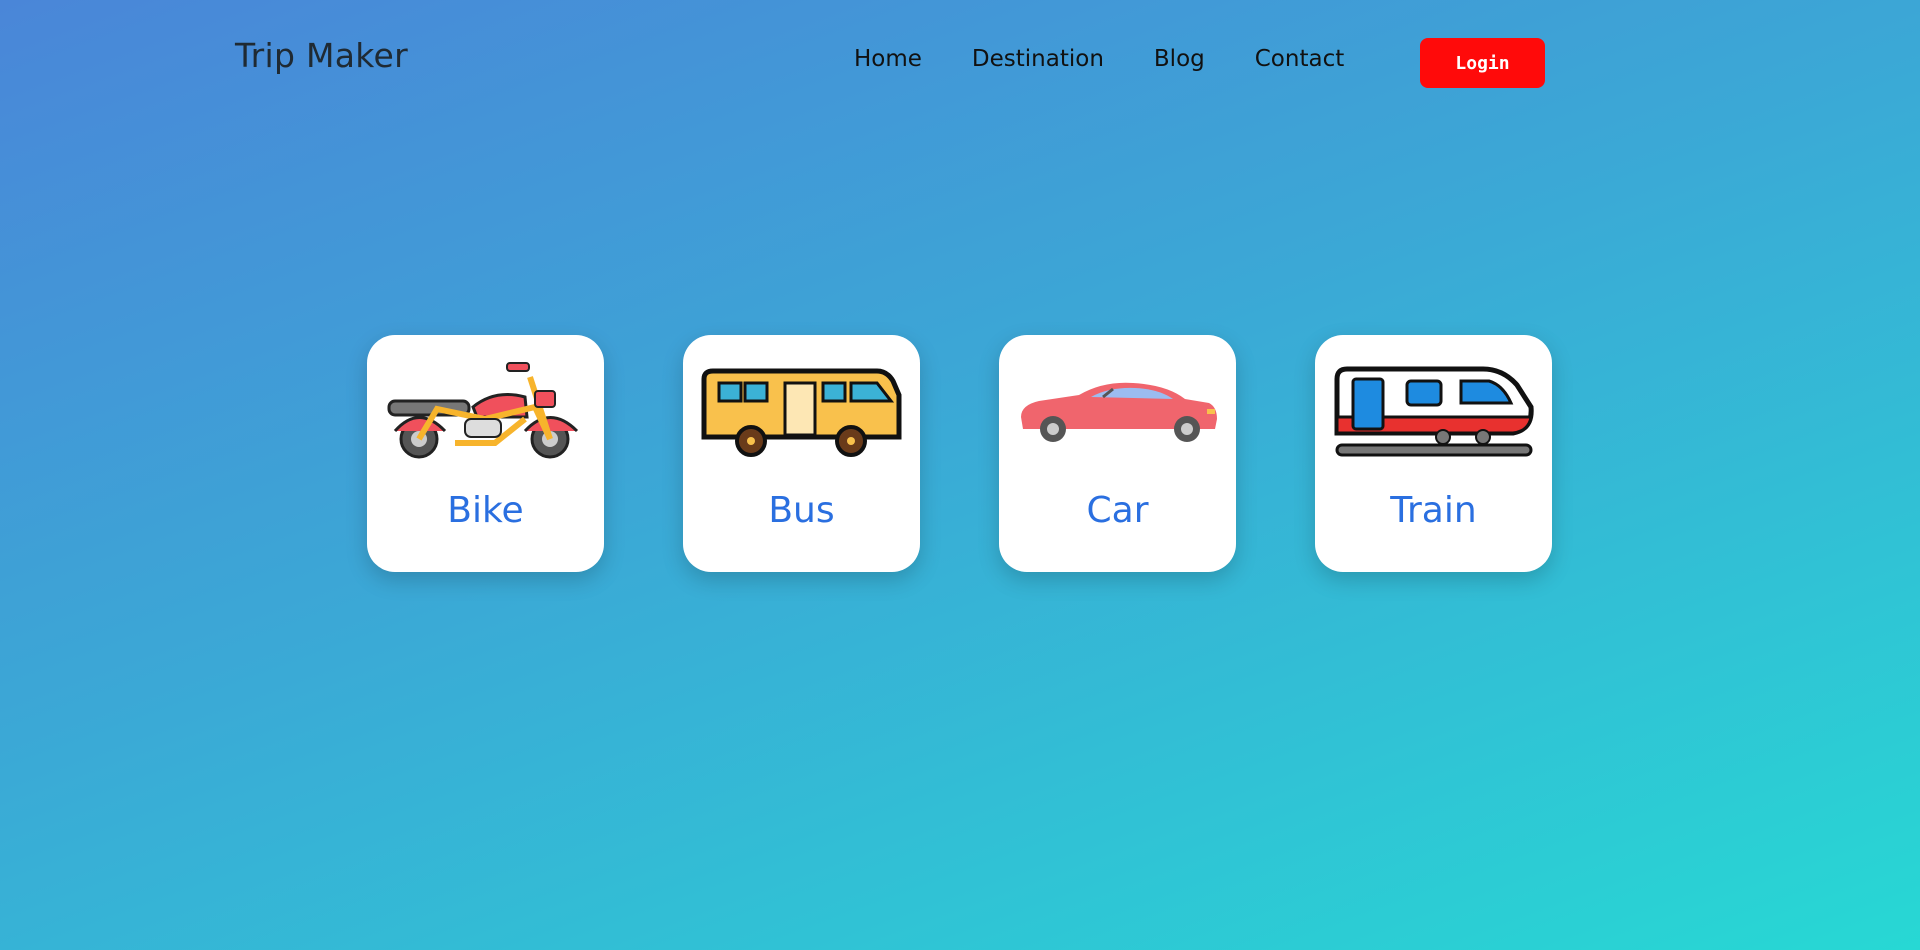  What do you see at coordinates (321, 55) in the screenshot?
I see `brand-logo: Trip Maker` at bounding box center [321, 55].